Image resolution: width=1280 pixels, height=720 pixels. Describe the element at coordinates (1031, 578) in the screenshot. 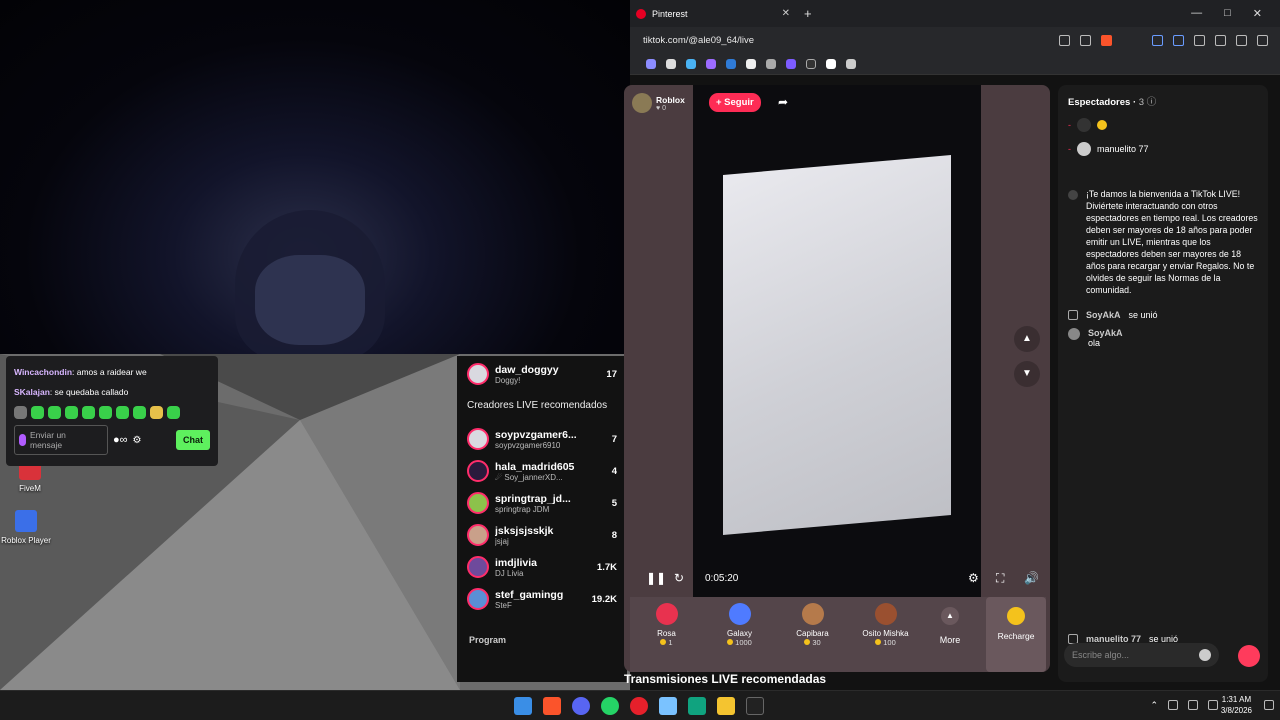

I see `volume-icon: 🔊` at that location.